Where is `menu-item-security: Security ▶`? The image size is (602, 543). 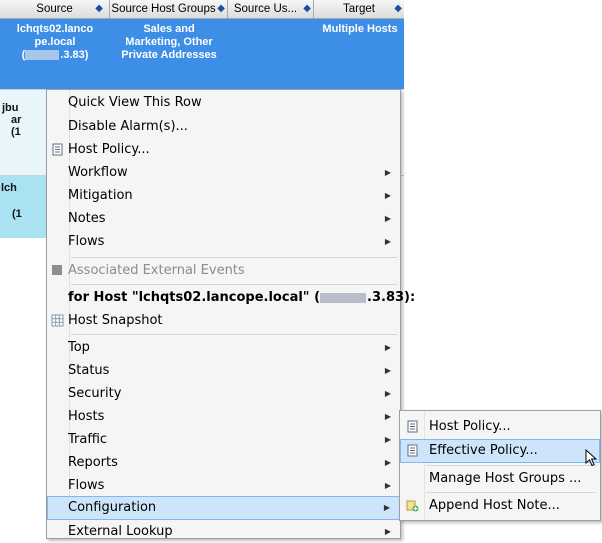
menu-item-security: Security ▶ is located at coordinates (223, 393).